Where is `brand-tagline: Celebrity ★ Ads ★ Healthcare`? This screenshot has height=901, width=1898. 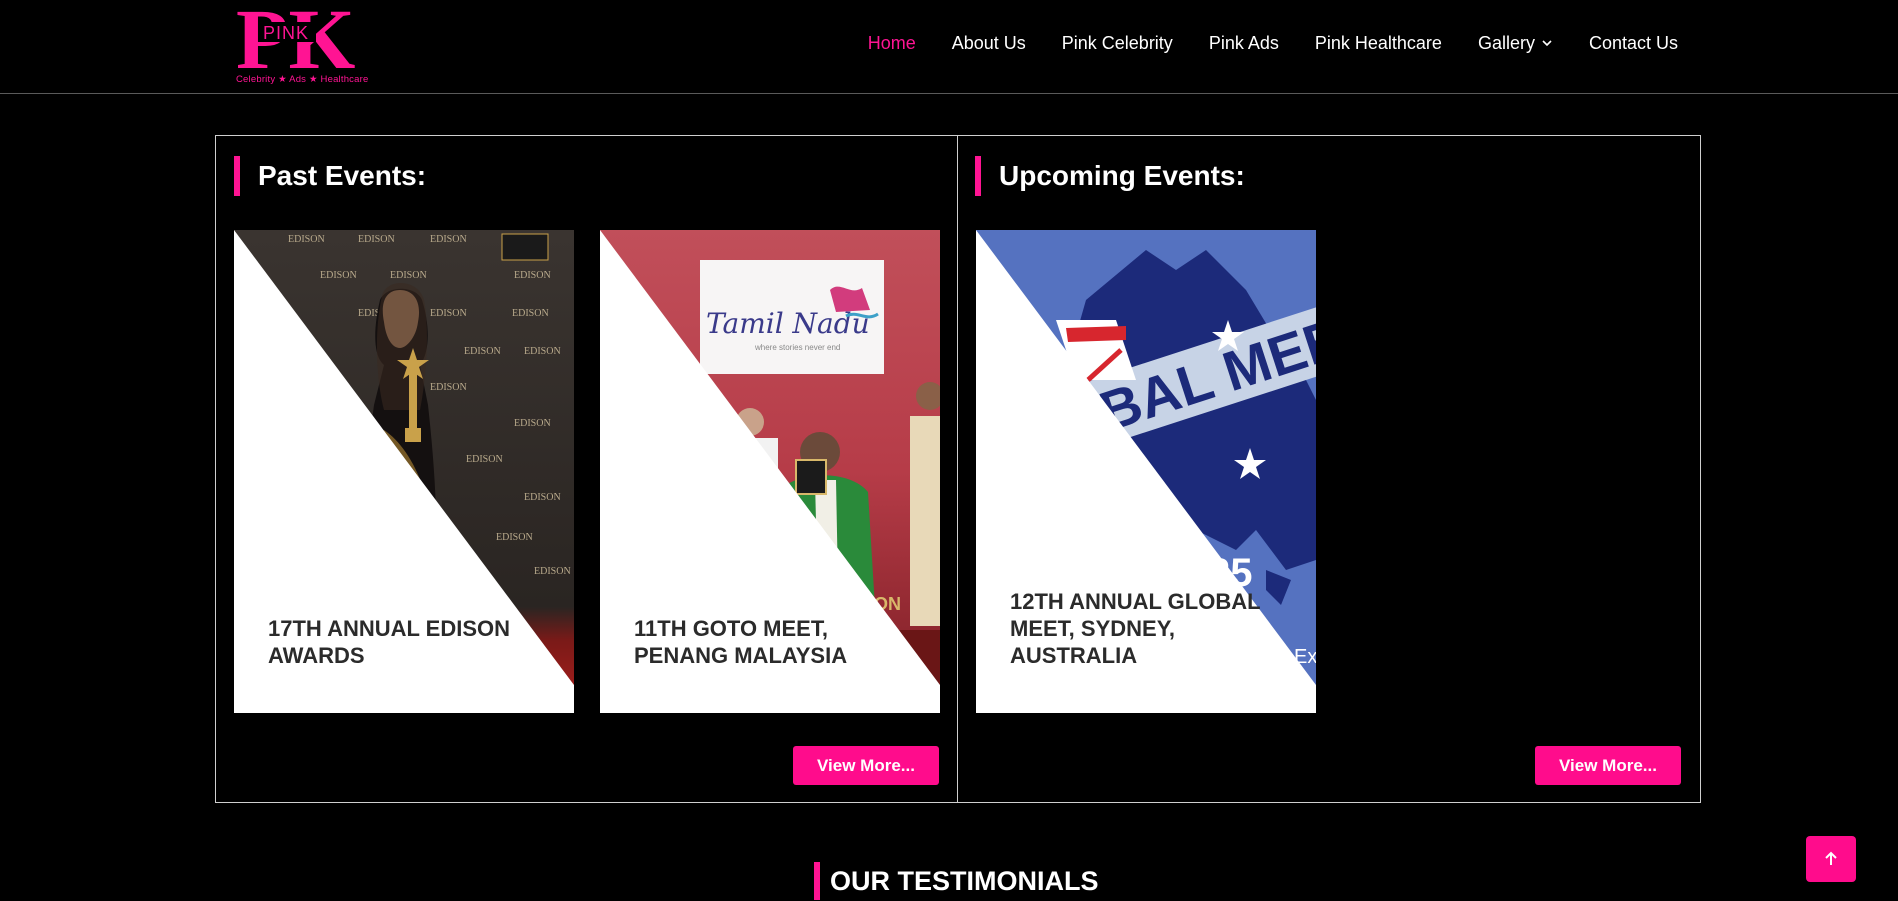
brand-tagline: Celebrity ★ Ads ★ Healthcare is located at coordinates (302, 79).